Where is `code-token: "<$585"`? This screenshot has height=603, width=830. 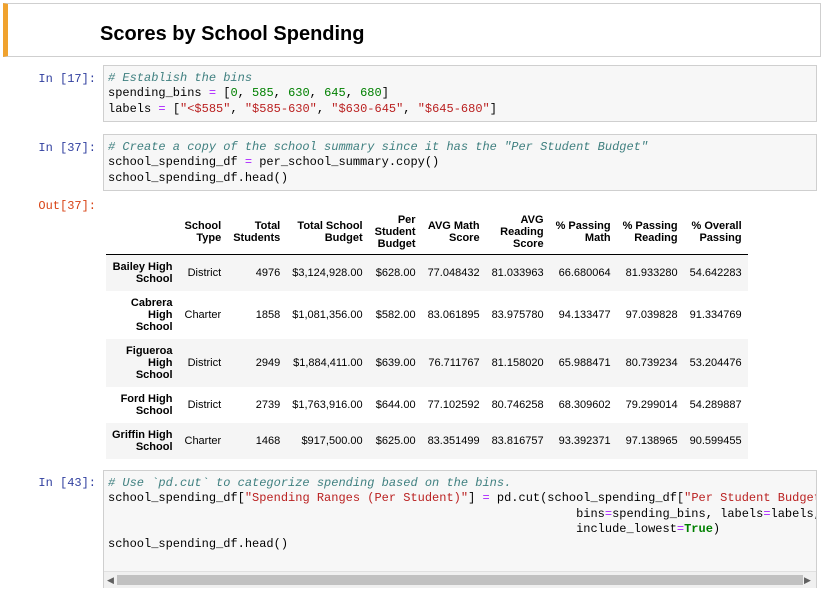
code-token: "<$585" is located at coordinates (205, 108).